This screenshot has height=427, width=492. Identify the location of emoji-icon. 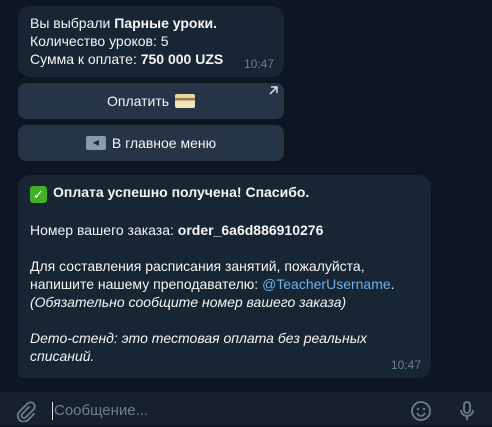
(421, 411).